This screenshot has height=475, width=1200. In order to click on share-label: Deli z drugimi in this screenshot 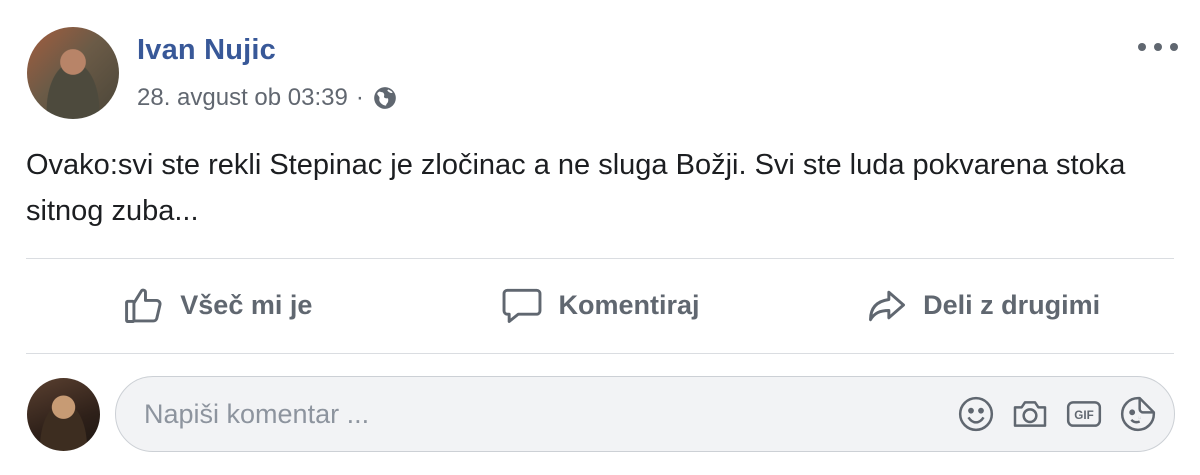, I will do `click(1012, 304)`.